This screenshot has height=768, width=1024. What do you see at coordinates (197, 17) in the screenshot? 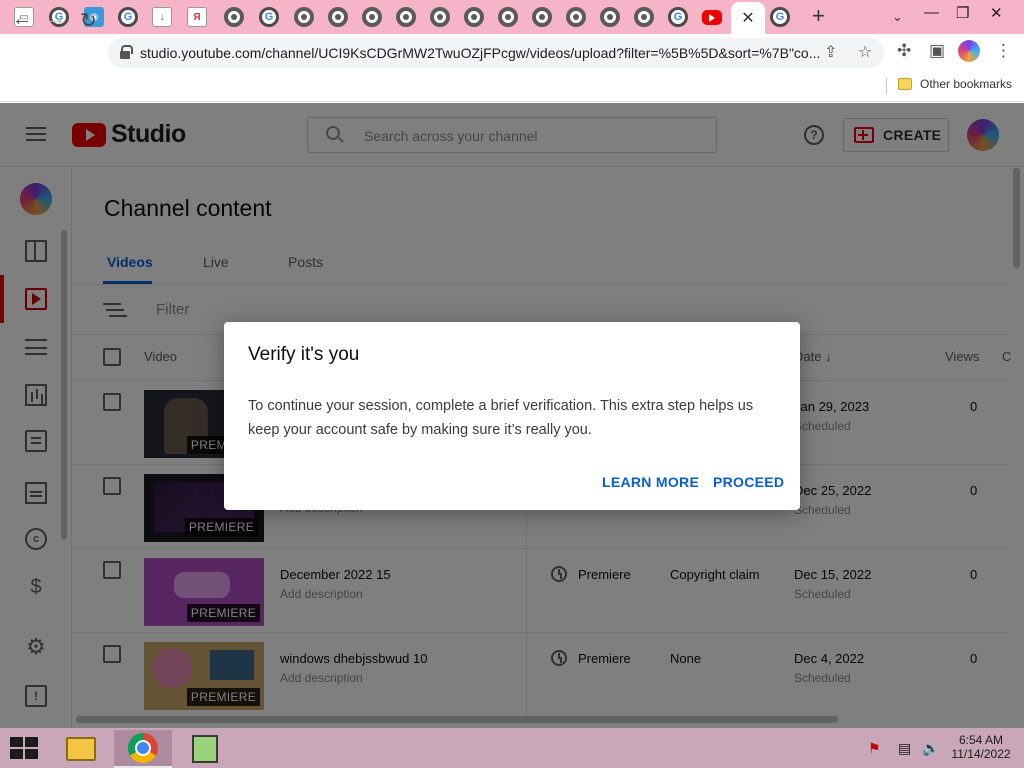
I see `tab-yandex-icon: Я` at bounding box center [197, 17].